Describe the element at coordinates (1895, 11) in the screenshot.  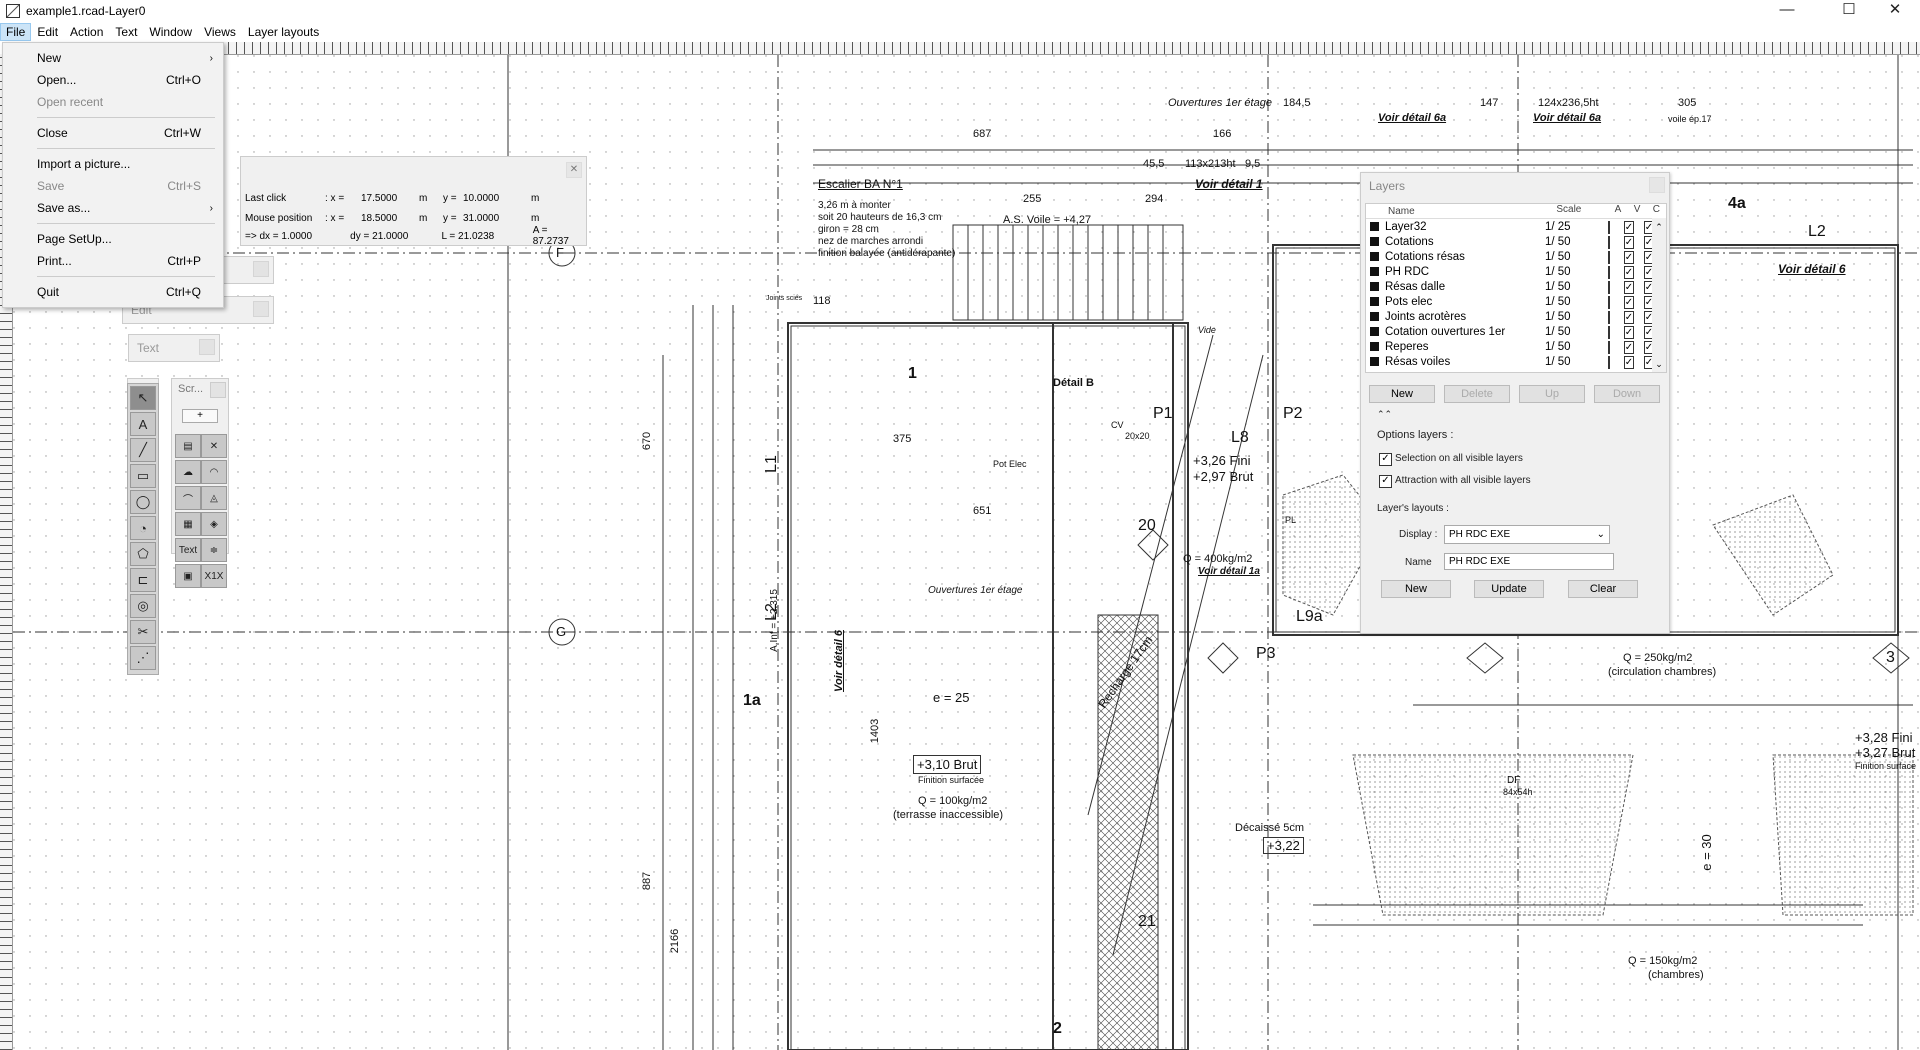
I see `close-button: ✕` at that location.